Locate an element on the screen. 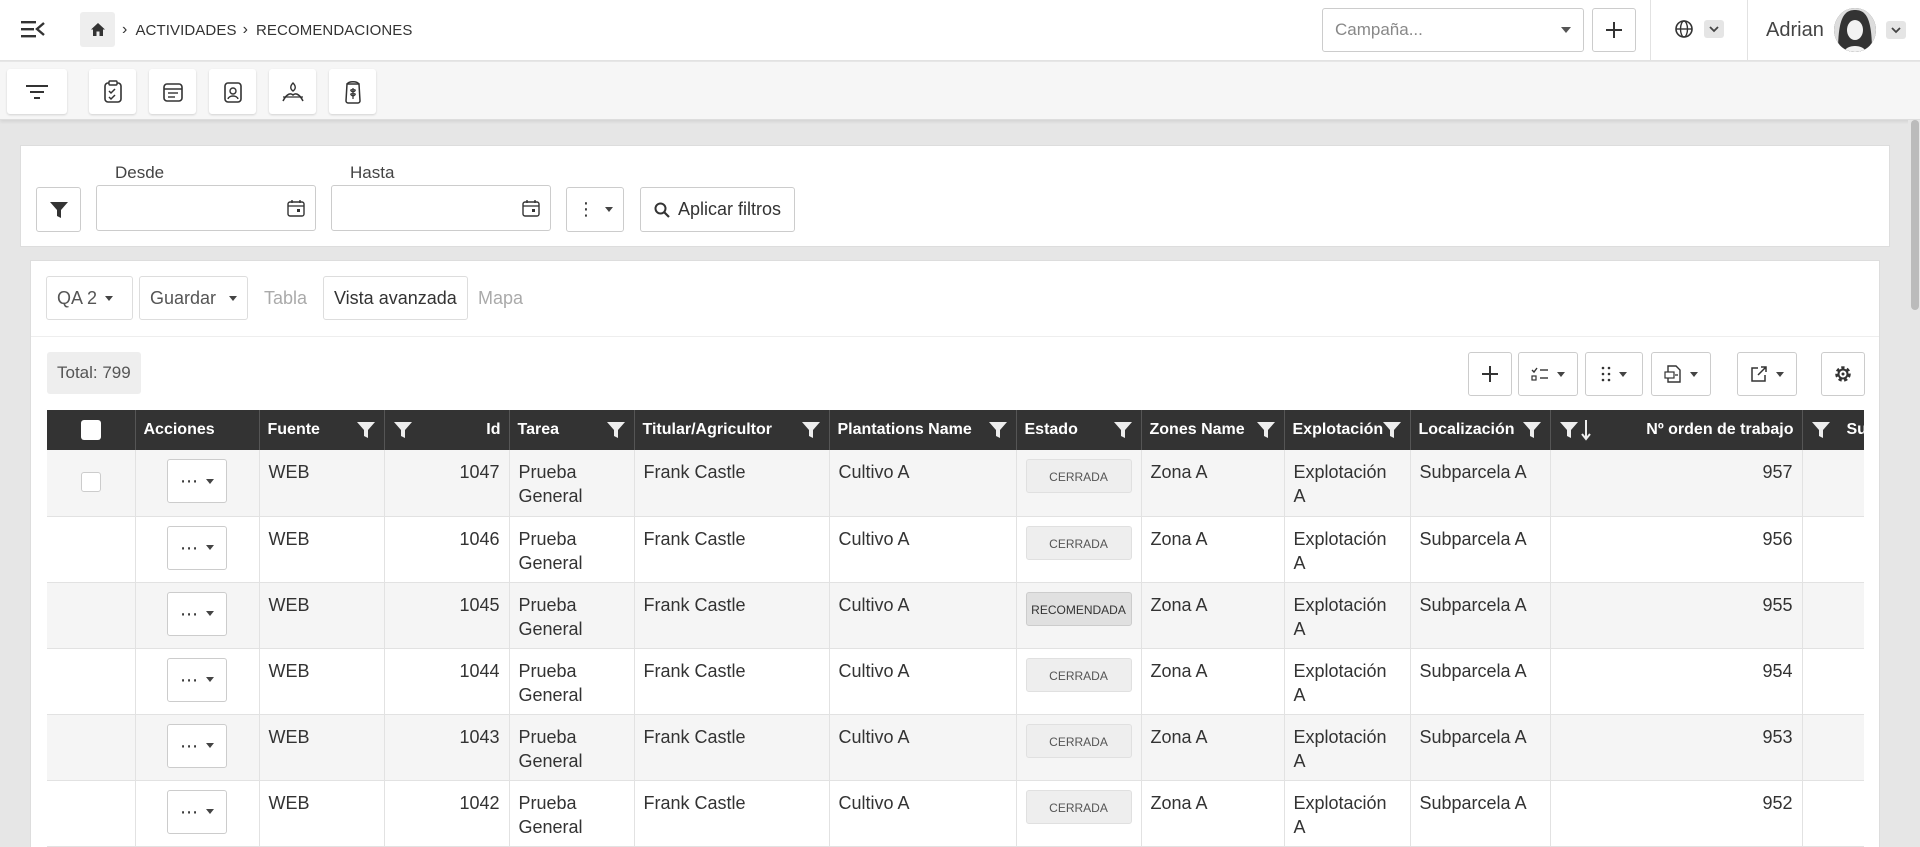  user-menu: Adrian is located at coordinates (1836, 30).